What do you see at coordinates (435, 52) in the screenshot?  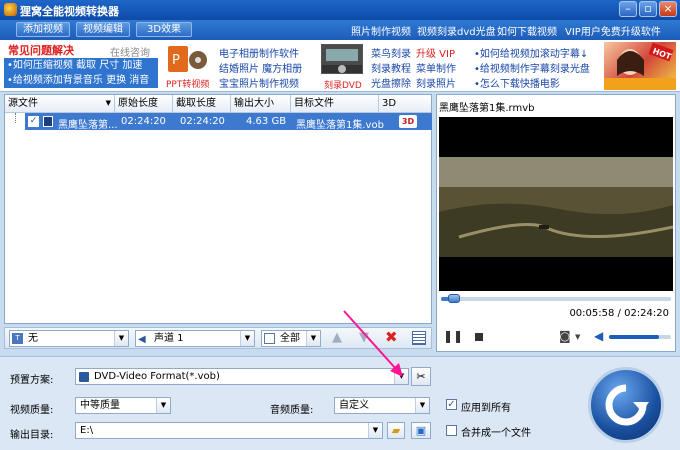 I see `upgrade-vip-link: 升级 VIP` at bounding box center [435, 52].